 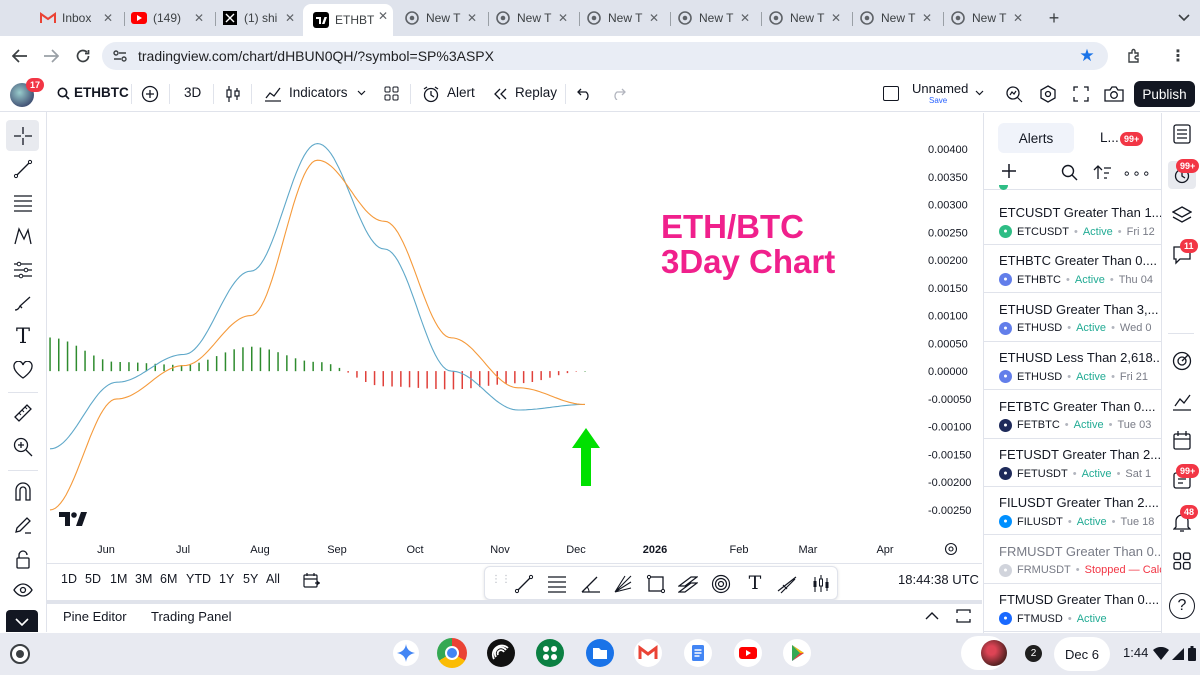 I want to click on layout-chevron-down-icon, so click(x=979, y=93).